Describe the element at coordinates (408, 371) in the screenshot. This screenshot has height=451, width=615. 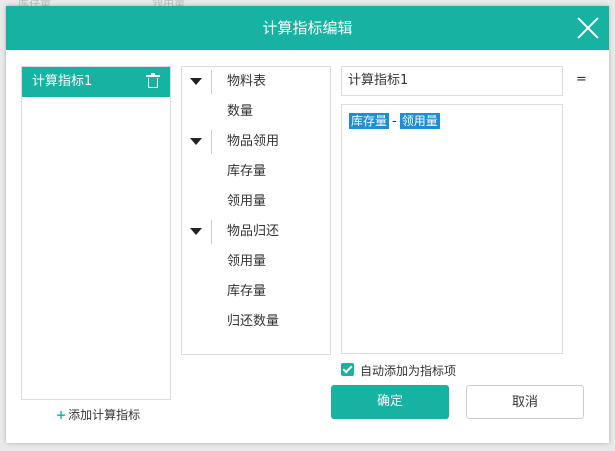
I see `auto-add-label: 自动添加为指标项` at that location.